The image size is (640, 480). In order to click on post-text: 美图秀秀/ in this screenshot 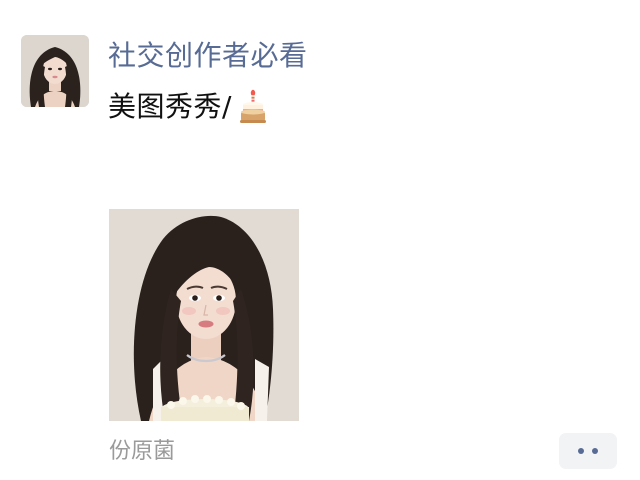, I will do `click(170, 106)`.